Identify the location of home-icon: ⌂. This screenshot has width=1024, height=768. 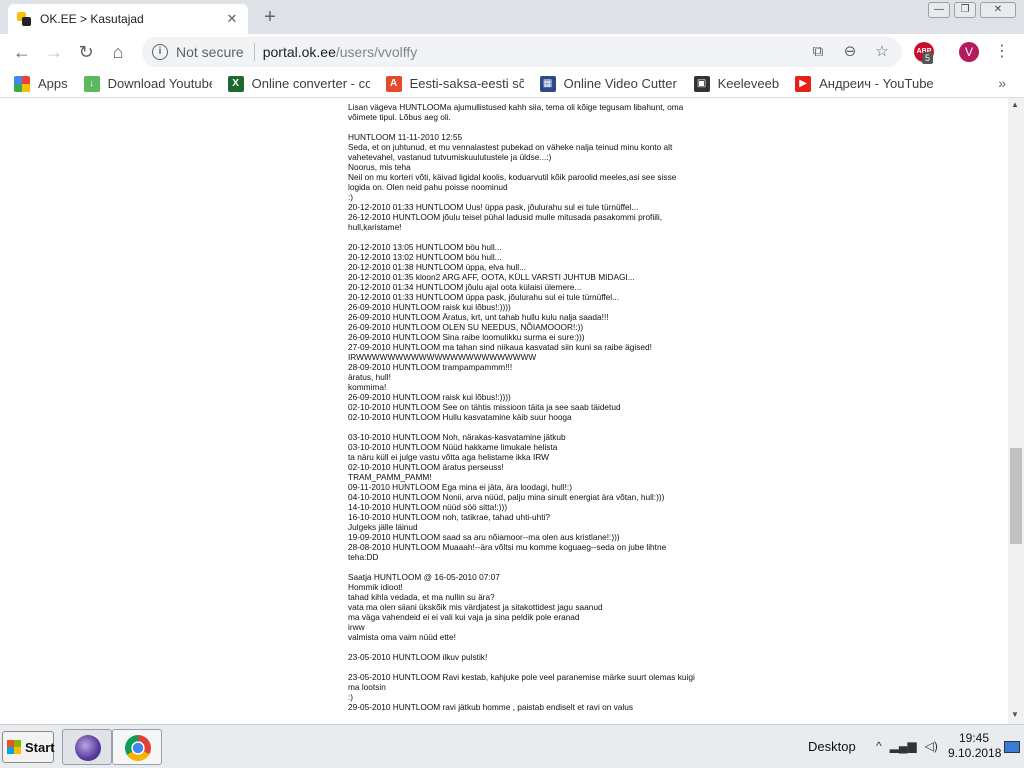
(118, 52).